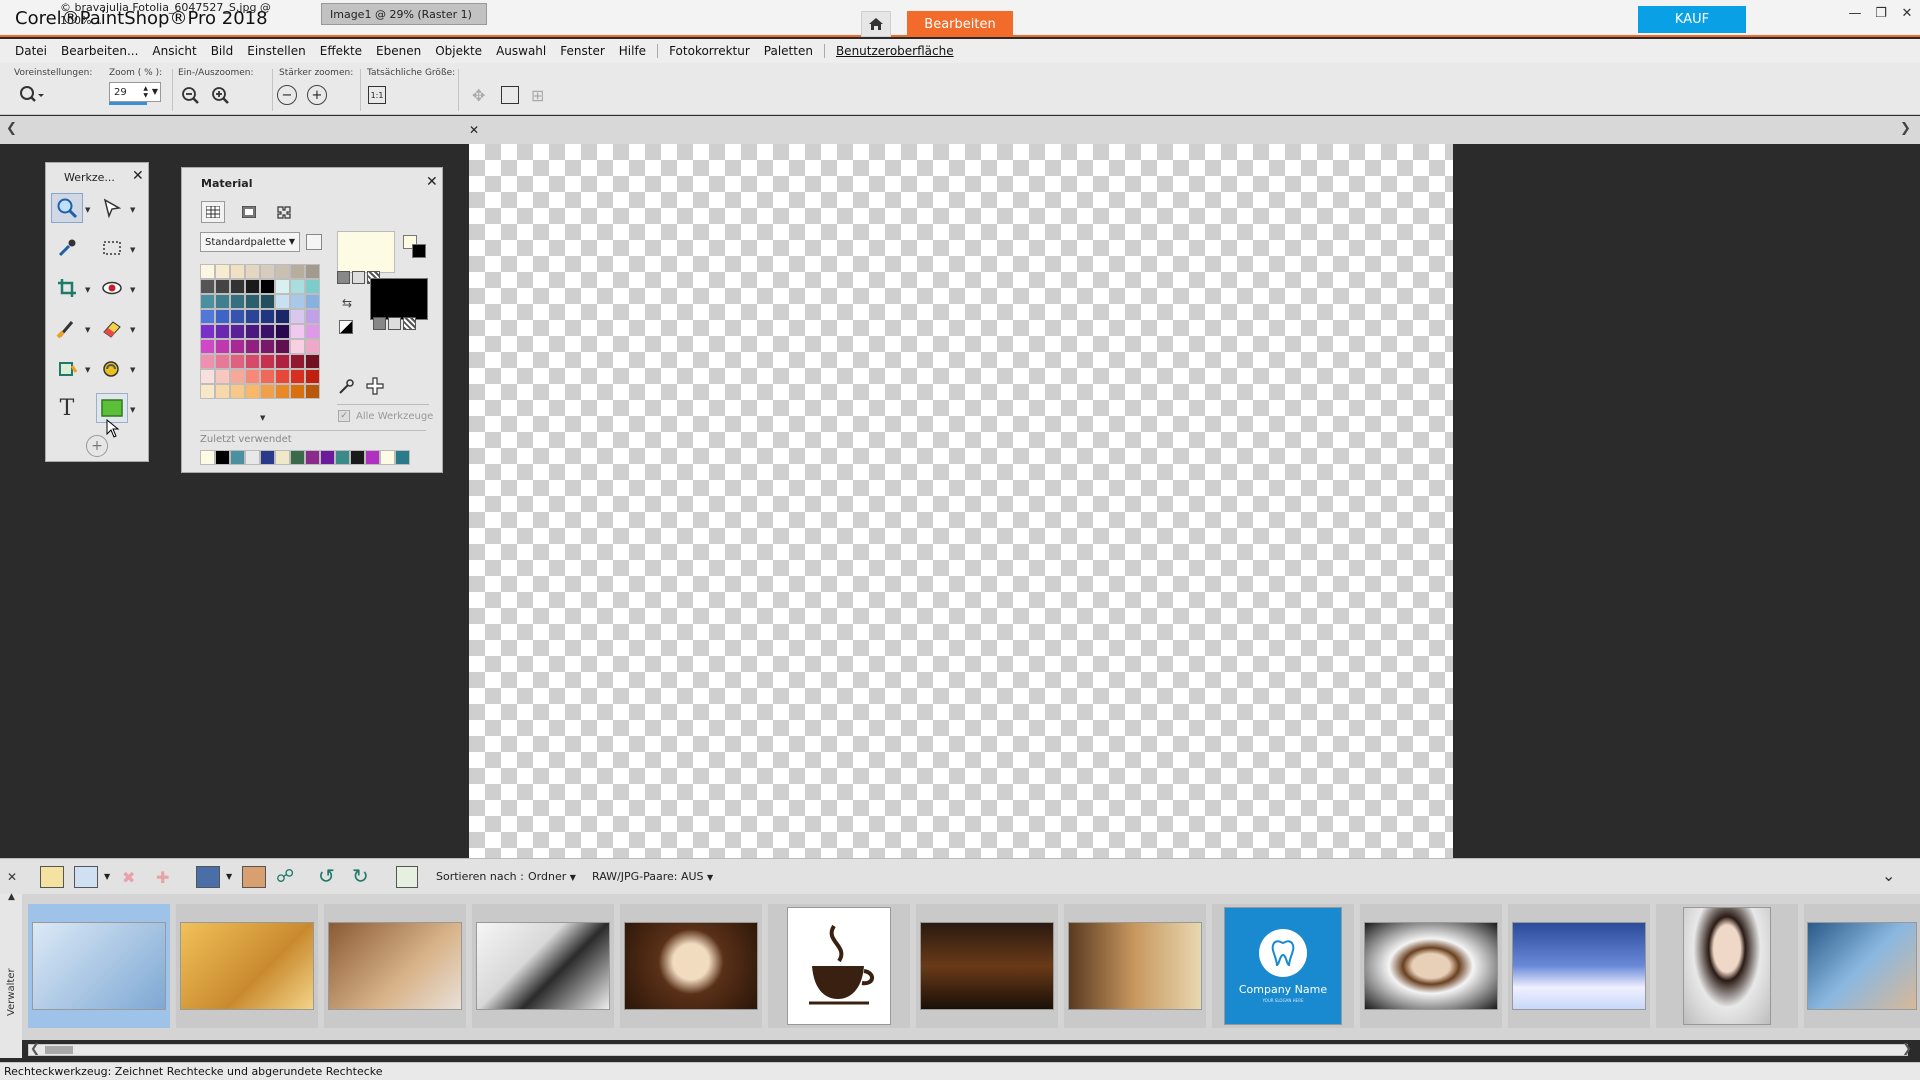 This screenshot has width=1920, height=1080. I want to click on pin-icon: ▲, so click(11, 897).